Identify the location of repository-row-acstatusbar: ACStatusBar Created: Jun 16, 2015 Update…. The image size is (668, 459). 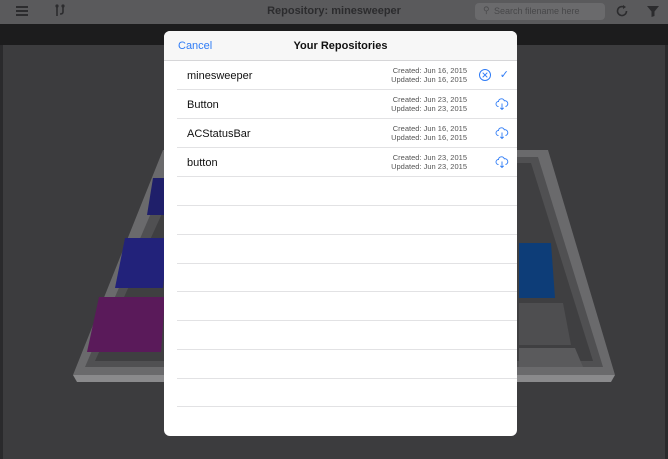
(347, 133).